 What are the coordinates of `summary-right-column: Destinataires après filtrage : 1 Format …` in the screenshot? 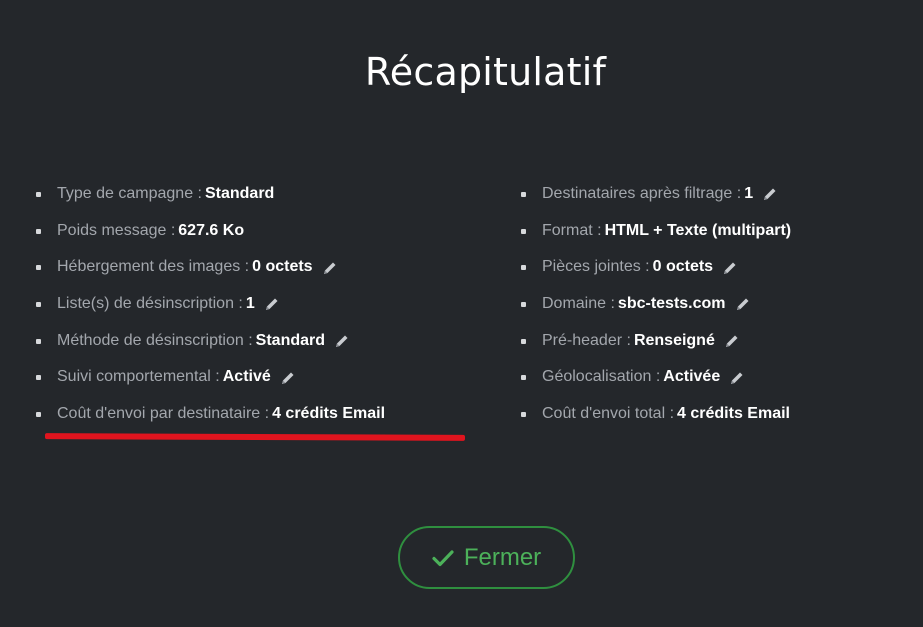 It's located at (656, 304).